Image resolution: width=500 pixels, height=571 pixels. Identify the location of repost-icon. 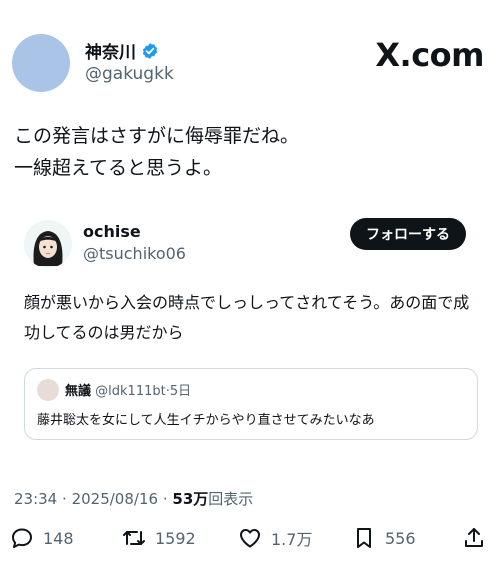
(134, 538).